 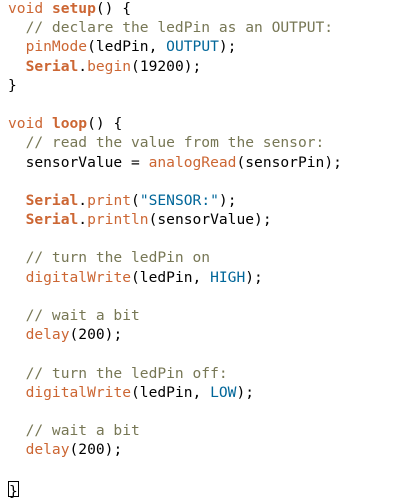 I want to click on code-line: void setup() {, so click(x=175, y=9).